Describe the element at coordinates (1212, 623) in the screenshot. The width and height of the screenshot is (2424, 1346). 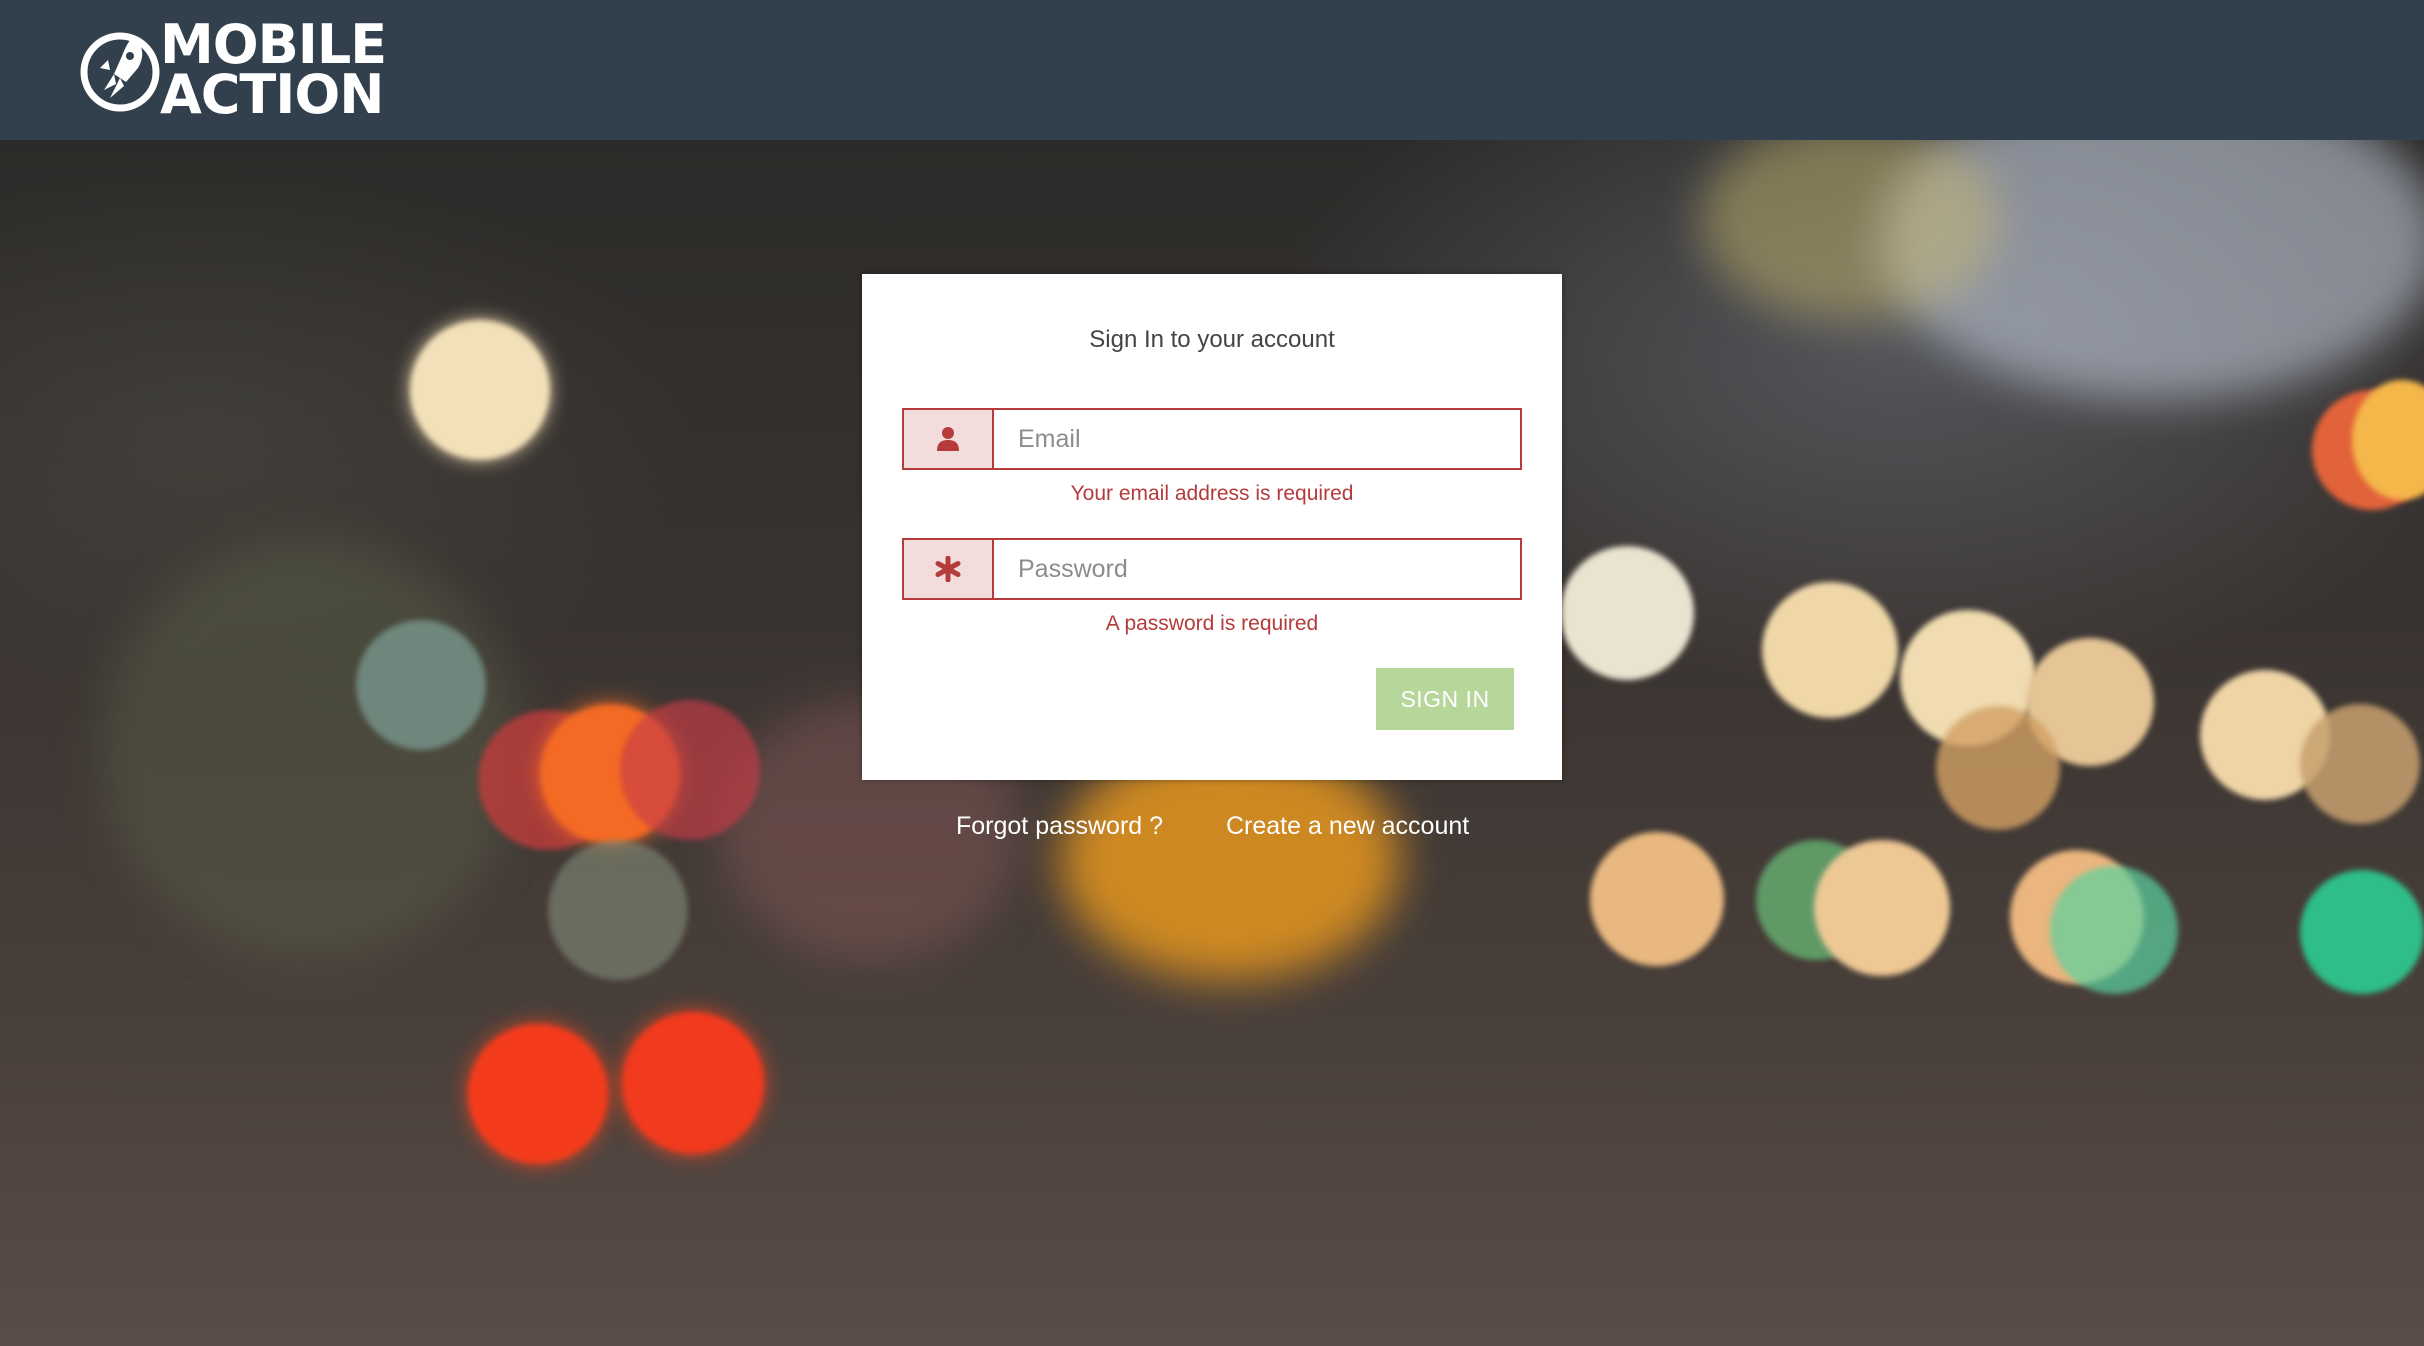
I see `password-error-message: A password is required` at that location.